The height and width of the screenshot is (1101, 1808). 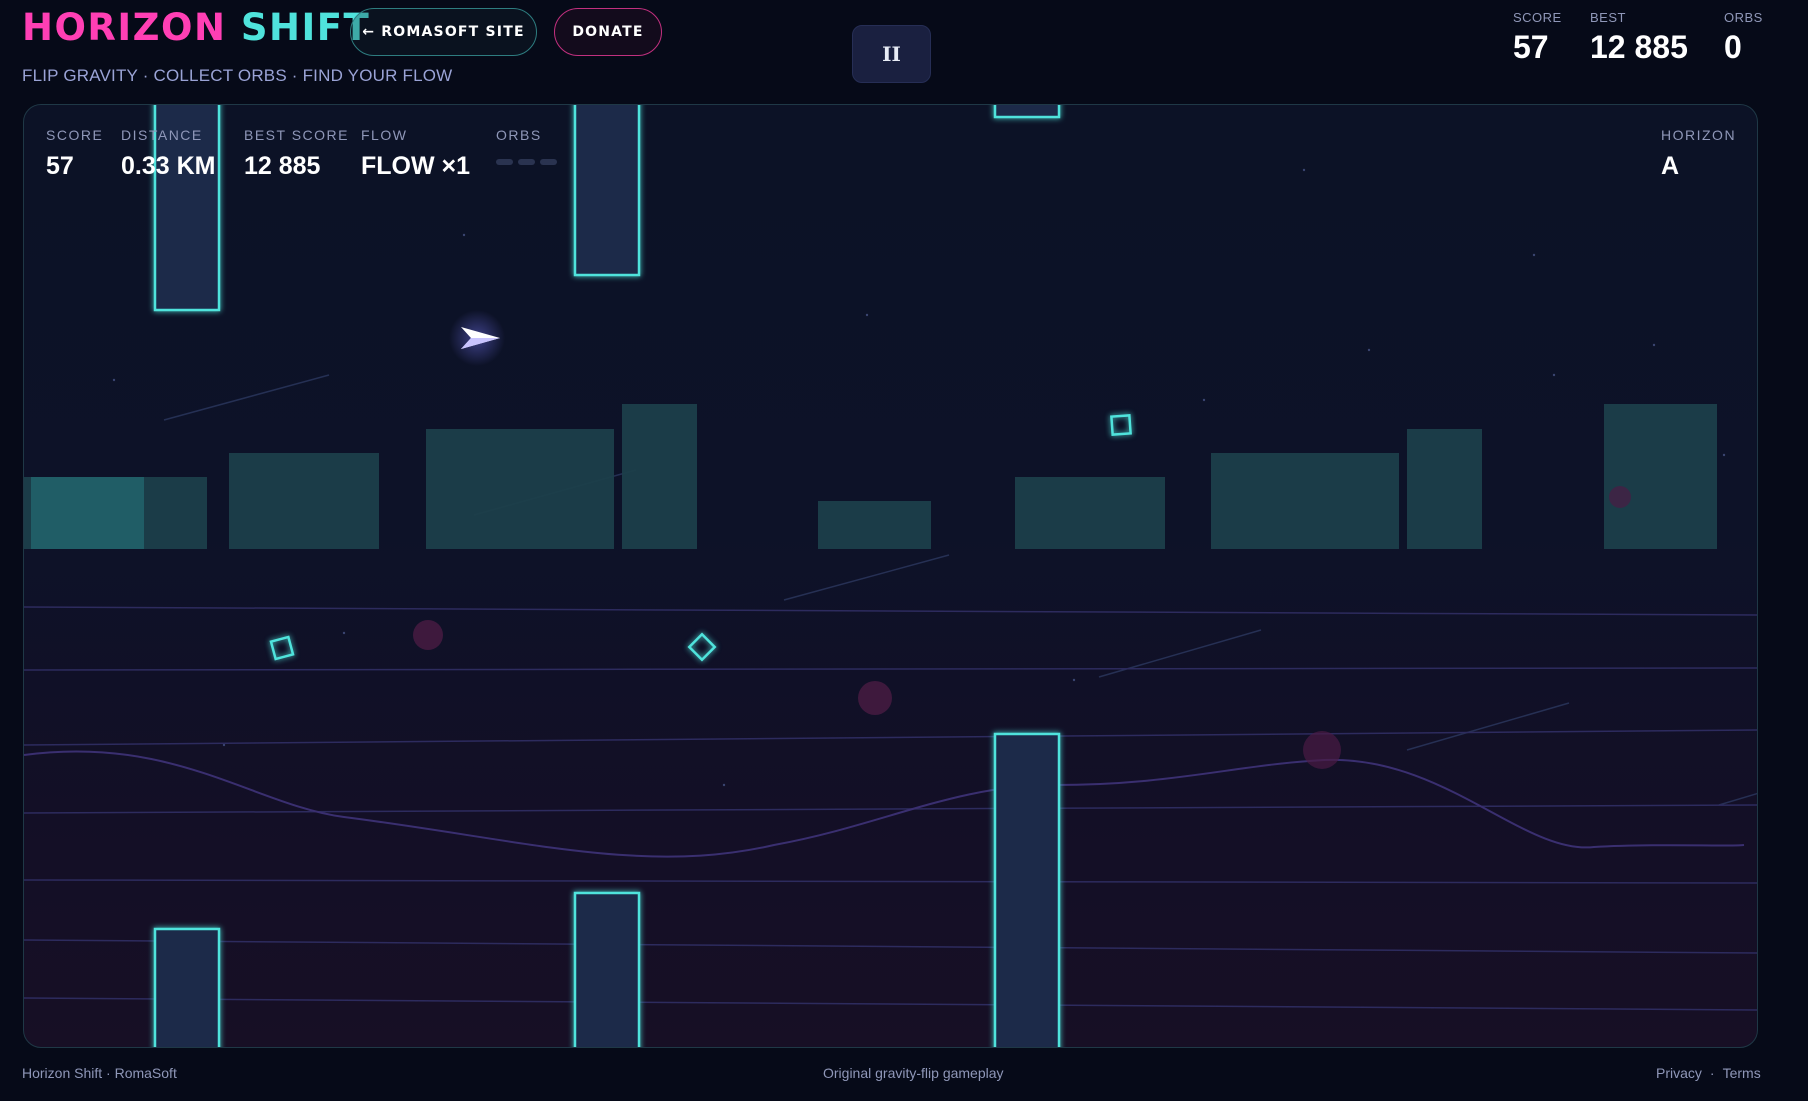 I want to click on hud-flow: FLOW FLOW ×1, so click(x=415, y=154).